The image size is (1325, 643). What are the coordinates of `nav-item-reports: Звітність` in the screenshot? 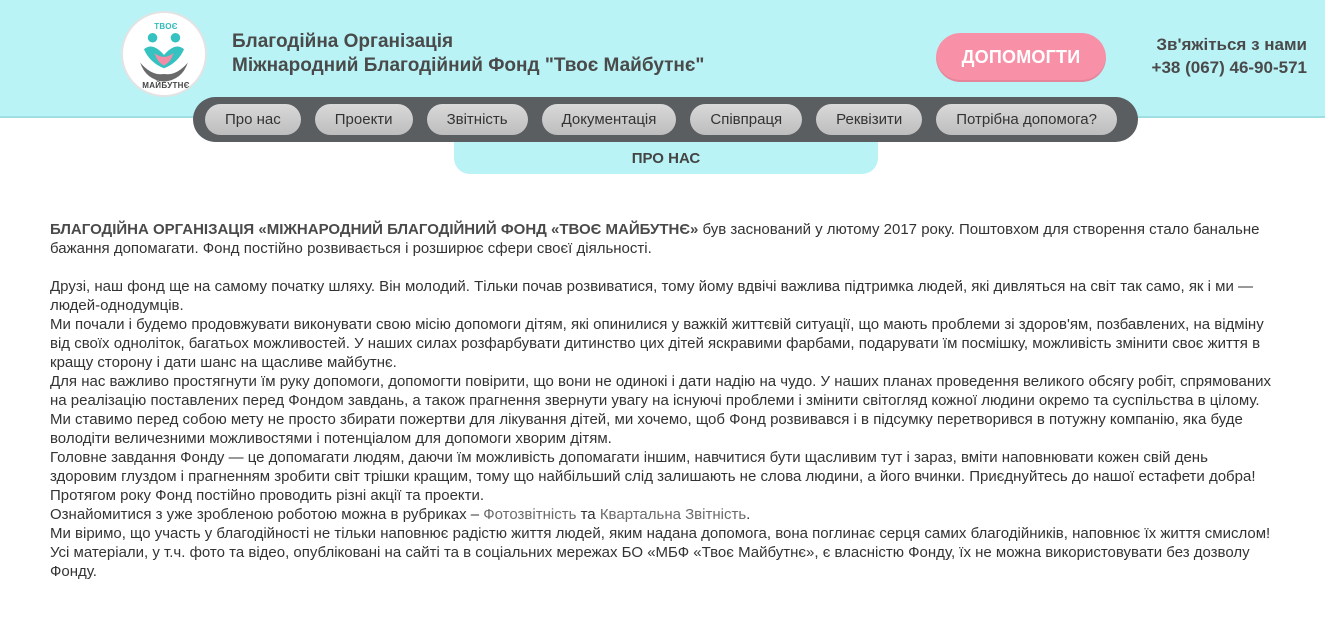 It's located at (477, 119).